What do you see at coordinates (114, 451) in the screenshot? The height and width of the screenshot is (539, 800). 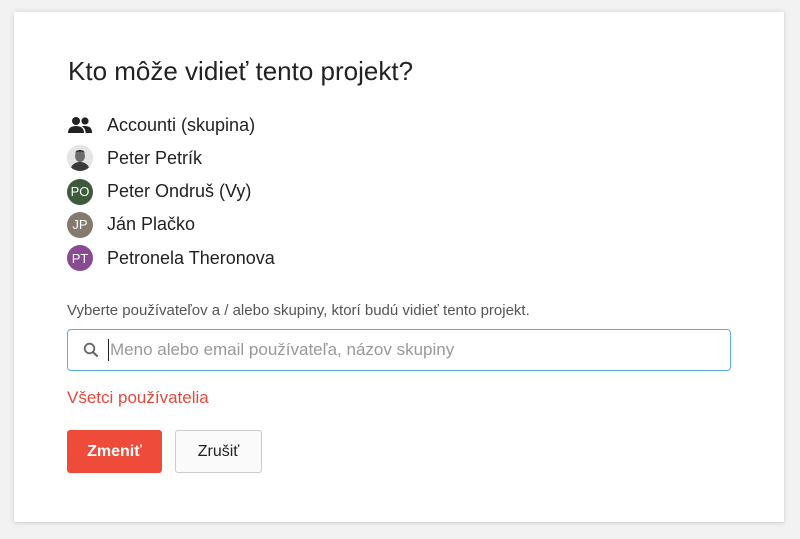 I see `confirm-button: Zmeniť` at bounding box center [114, 451].